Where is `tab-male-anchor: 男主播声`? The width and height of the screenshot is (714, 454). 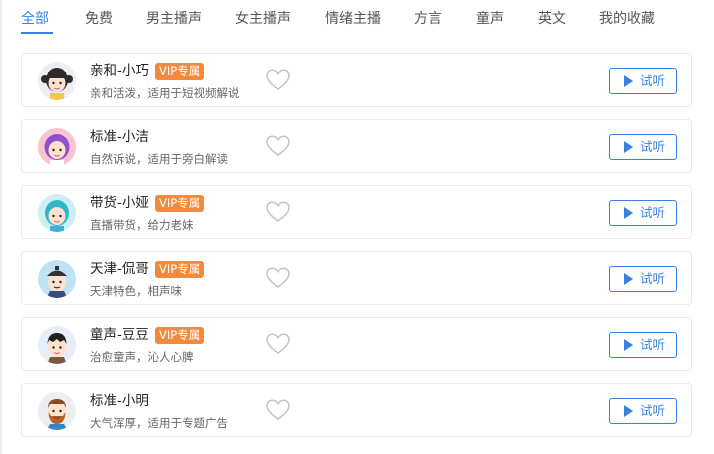 tab-male-anchor: 男主播声 is located at coordinates (174, 19).